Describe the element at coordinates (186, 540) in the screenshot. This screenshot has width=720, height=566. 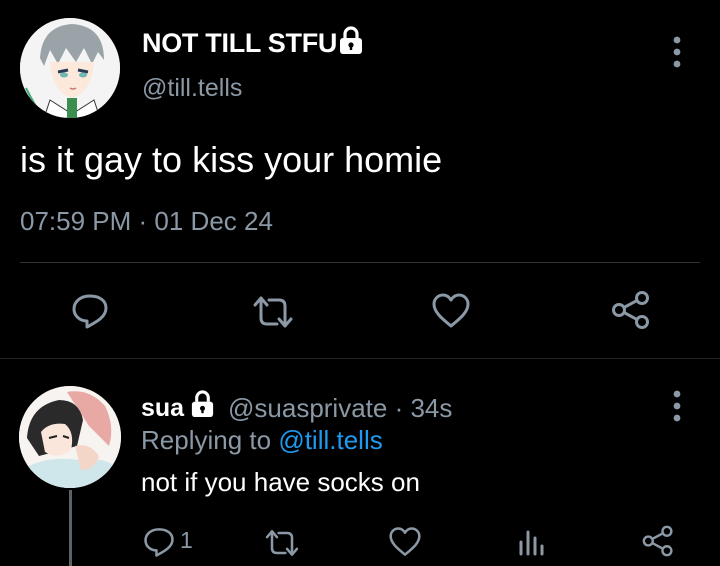
I see `reply-count: 1` at that location.